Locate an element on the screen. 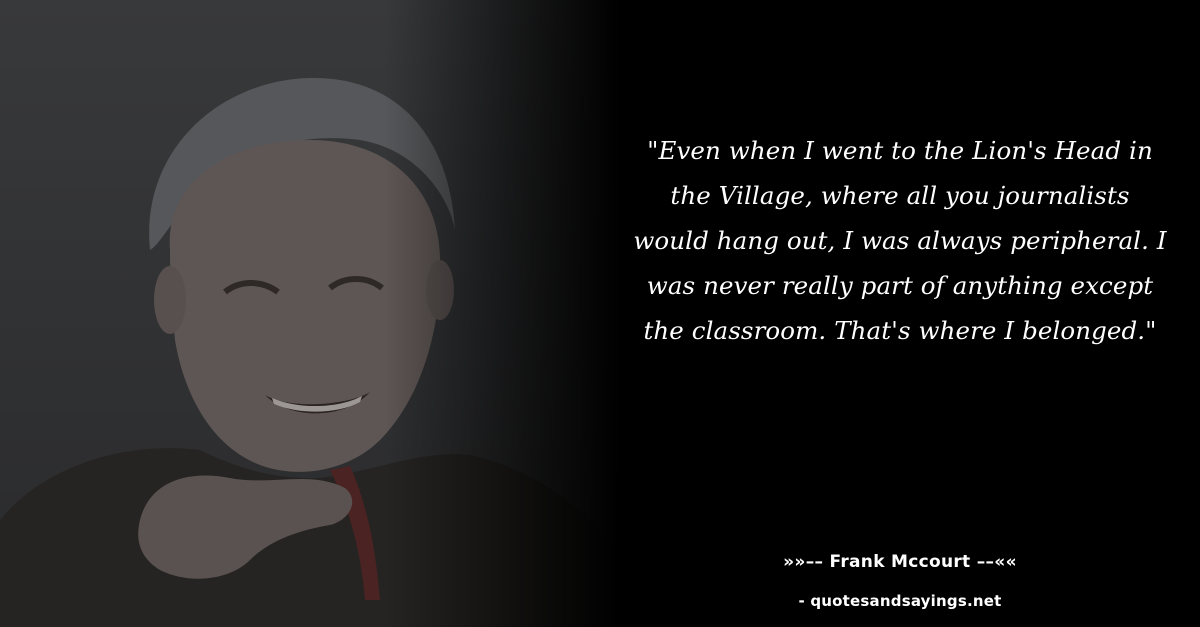 This screenshot has height=627, width=1200. author-name: »»–– Frank Mccourt ––«« is located at coordinates (900, 562).